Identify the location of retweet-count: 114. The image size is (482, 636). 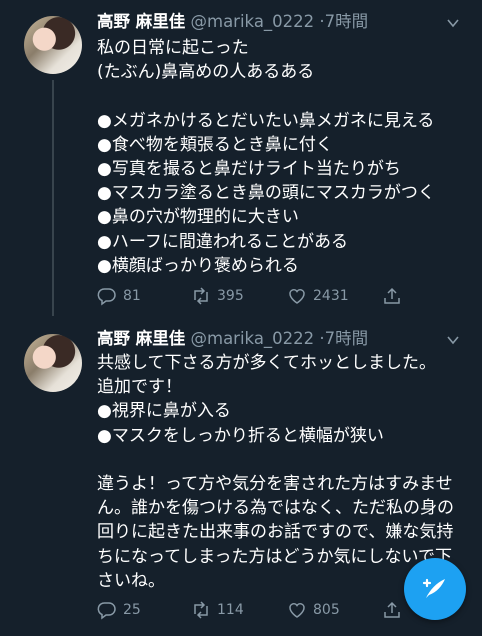
(230, 610).